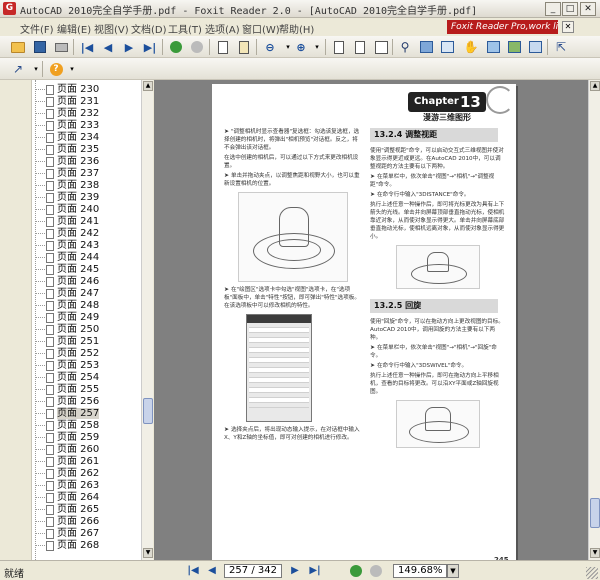  What do you see at coordinates (37, 28) in the screenshot?
I see `menu-file: 文件(F)` at bounding box center [37, 28].